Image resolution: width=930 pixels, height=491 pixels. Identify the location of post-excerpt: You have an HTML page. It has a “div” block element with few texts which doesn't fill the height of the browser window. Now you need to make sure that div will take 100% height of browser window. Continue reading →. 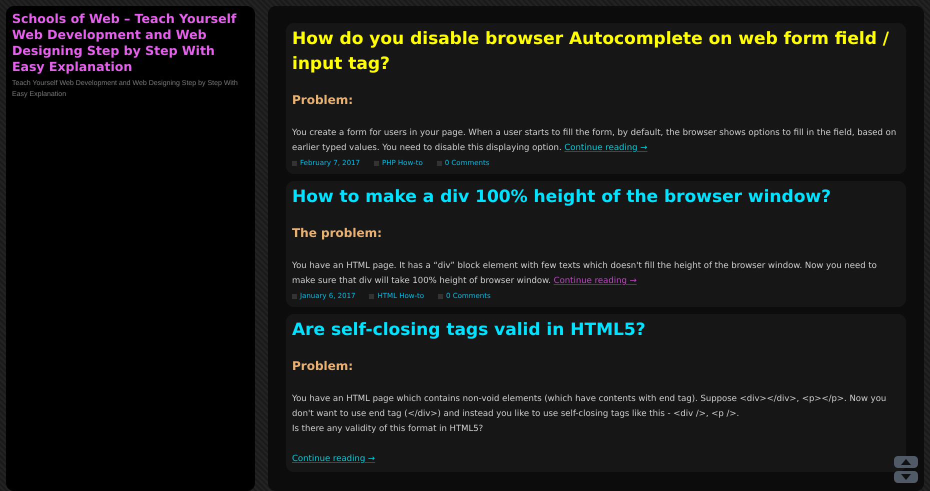
(585, 274).